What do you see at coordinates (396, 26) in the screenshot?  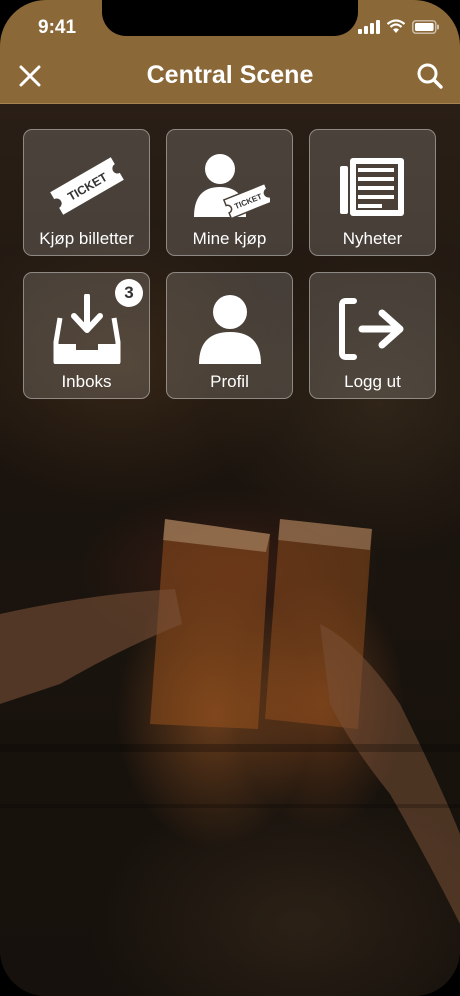 I see `wifi-icon` at bounding box center [396, 26].